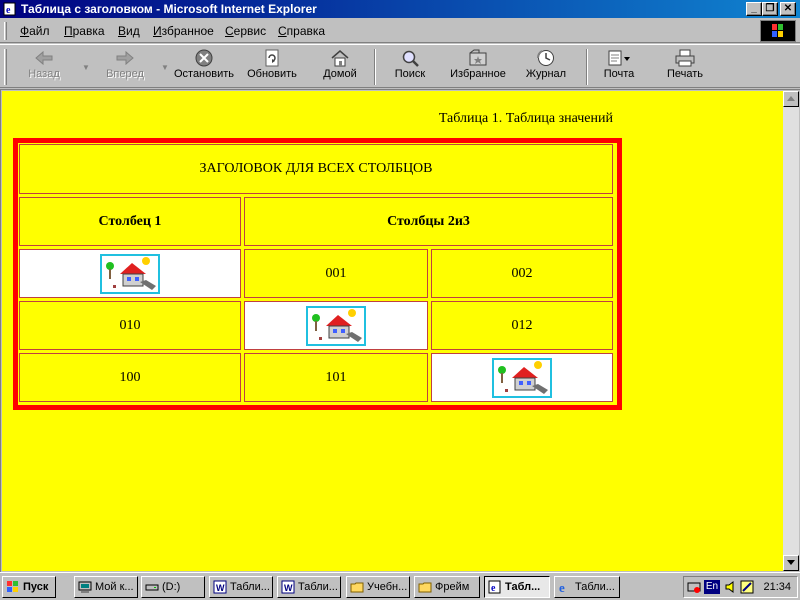  I want to click on favorites-button: Избранное, so click(478, 67).